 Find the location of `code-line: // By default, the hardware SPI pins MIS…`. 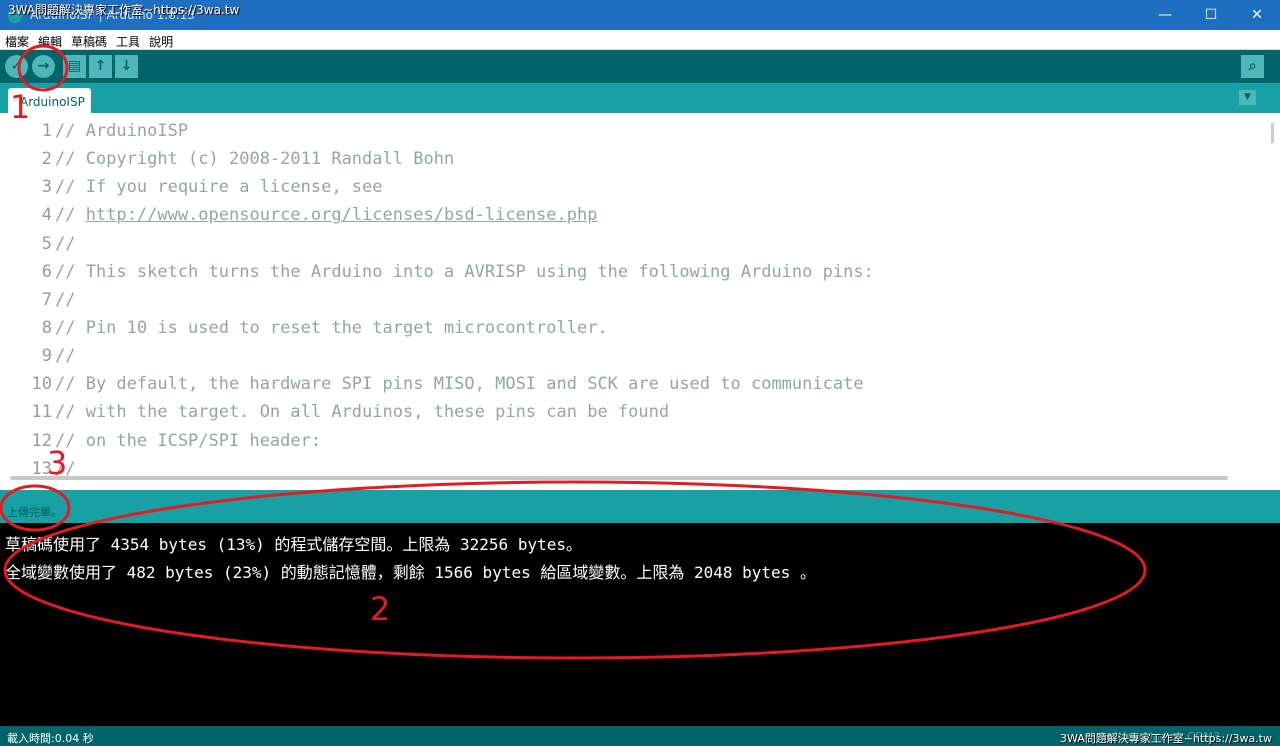

code-line: // By default, the hardware SPI pins MIS… is located at coordinates (464, 380).